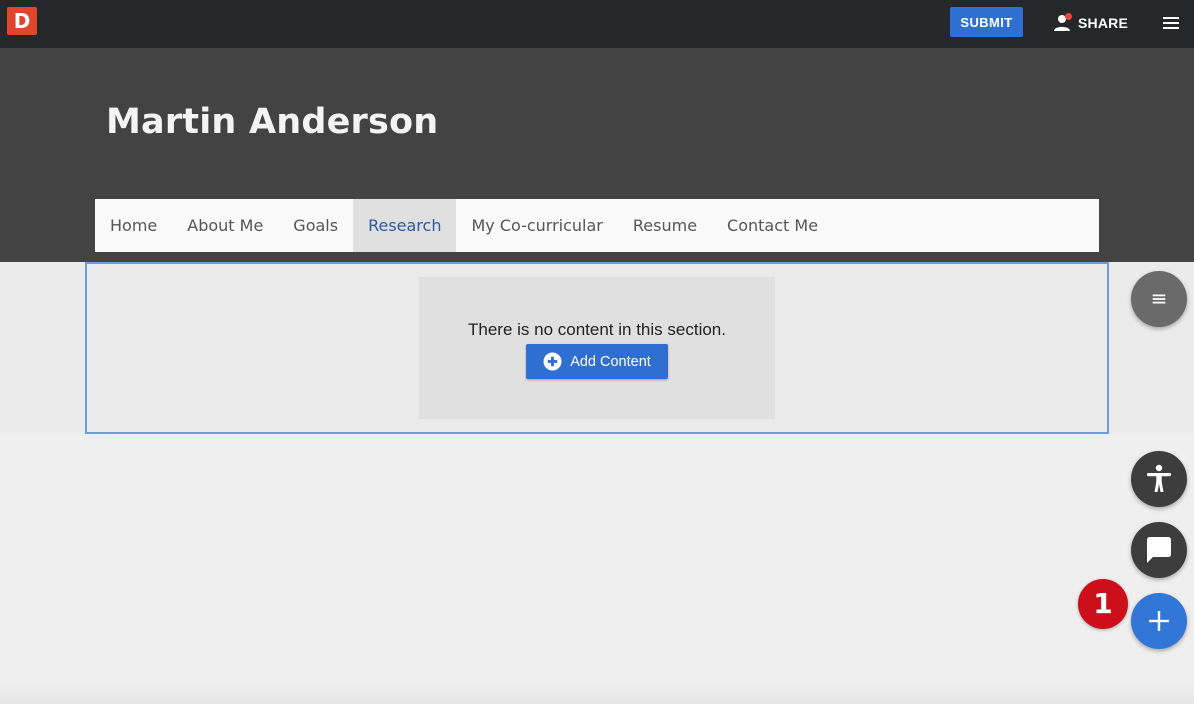 This screenshot has height=704, width=1194. What do you see at coordinates (986, 22) in the screenshot?
I see `submit-button: SUBMIT` at bounding box center [986, 22].